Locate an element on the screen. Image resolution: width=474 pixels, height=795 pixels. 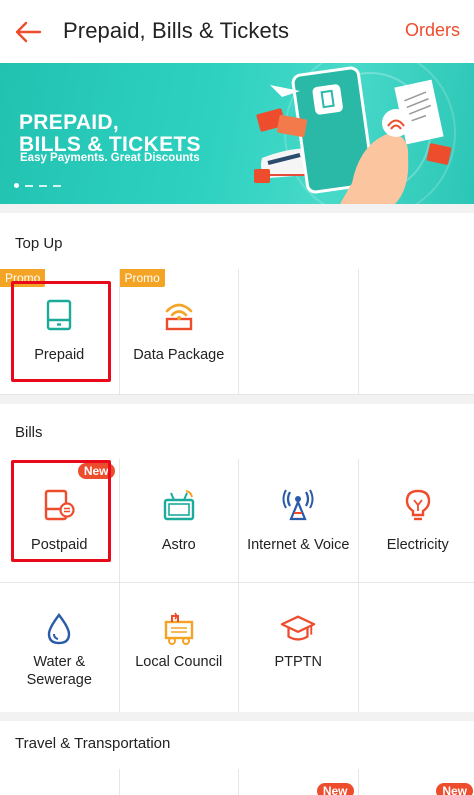
travel-grid: New New is located at coordinates (237, 782).